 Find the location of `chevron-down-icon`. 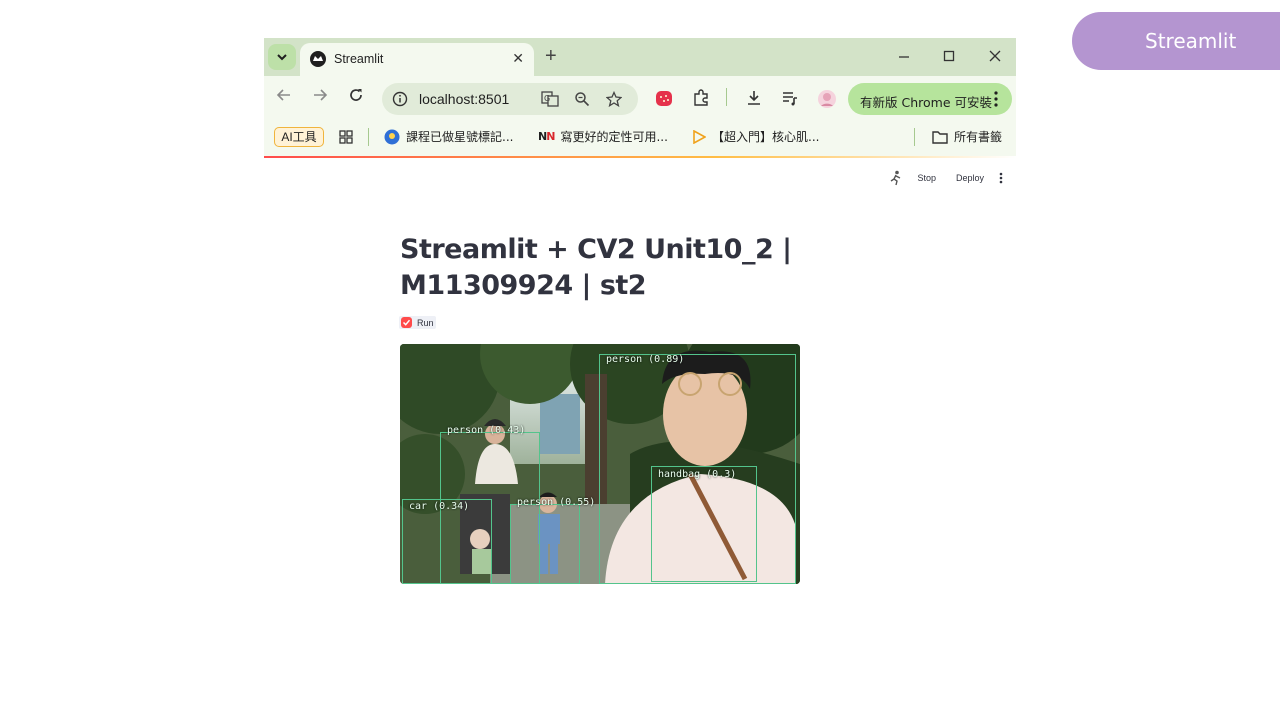

chevron-down-icon is located at coordinates (282, 57).